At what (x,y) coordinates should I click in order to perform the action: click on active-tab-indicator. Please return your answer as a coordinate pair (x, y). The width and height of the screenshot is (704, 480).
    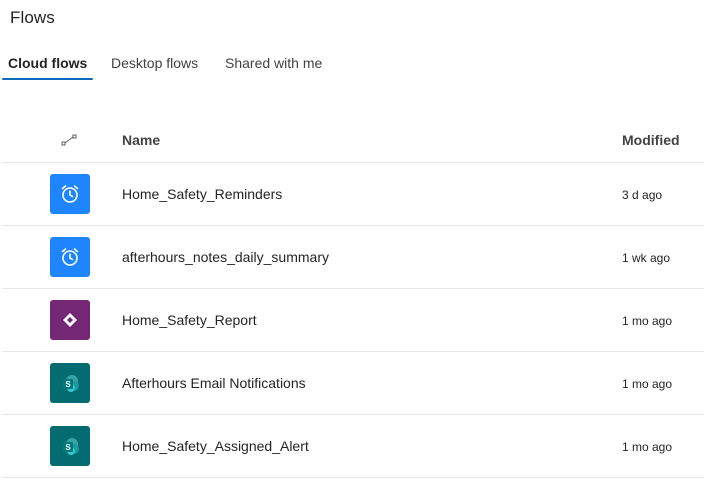
    Looking at the image, I should click on (48, 79).